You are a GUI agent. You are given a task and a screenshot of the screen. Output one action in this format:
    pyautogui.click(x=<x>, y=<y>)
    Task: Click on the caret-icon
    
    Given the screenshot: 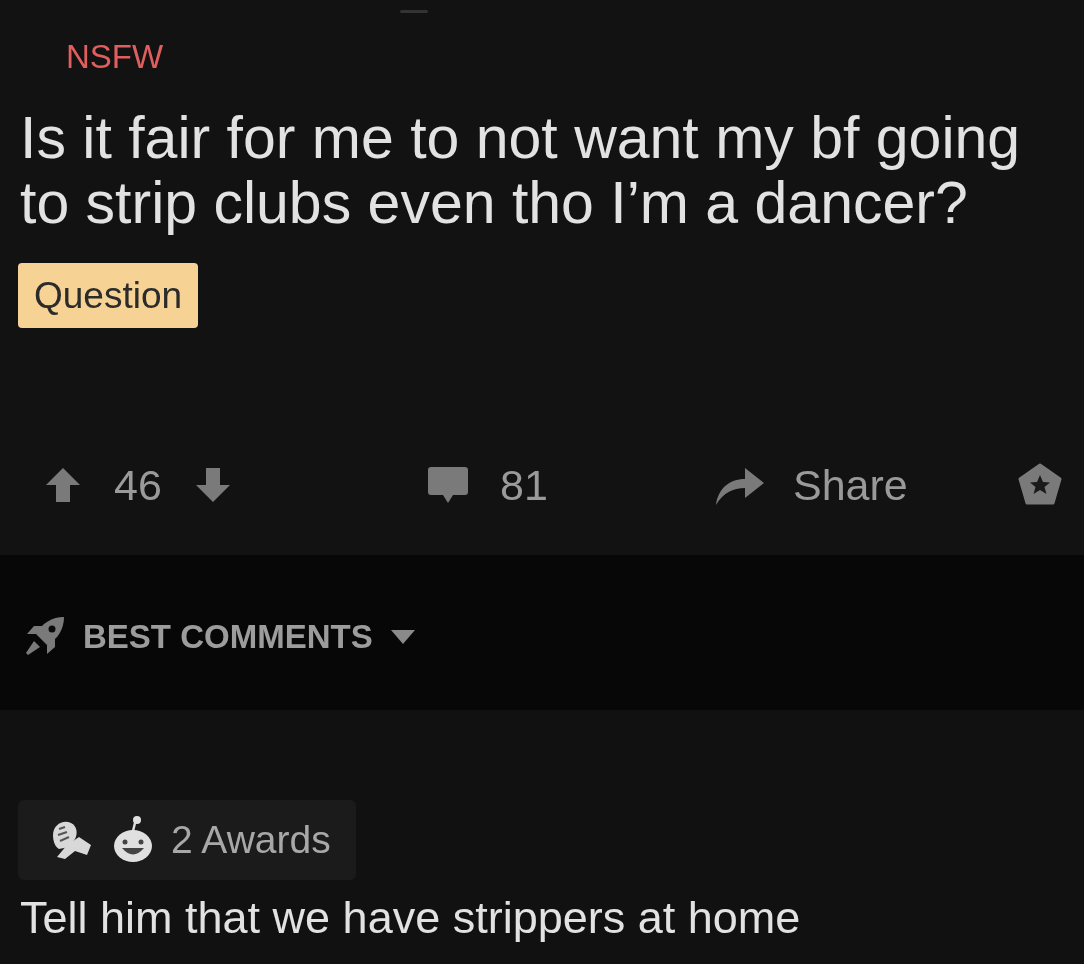 What is the action you would take?
    pyautogui.click(x=402, y=636)
    